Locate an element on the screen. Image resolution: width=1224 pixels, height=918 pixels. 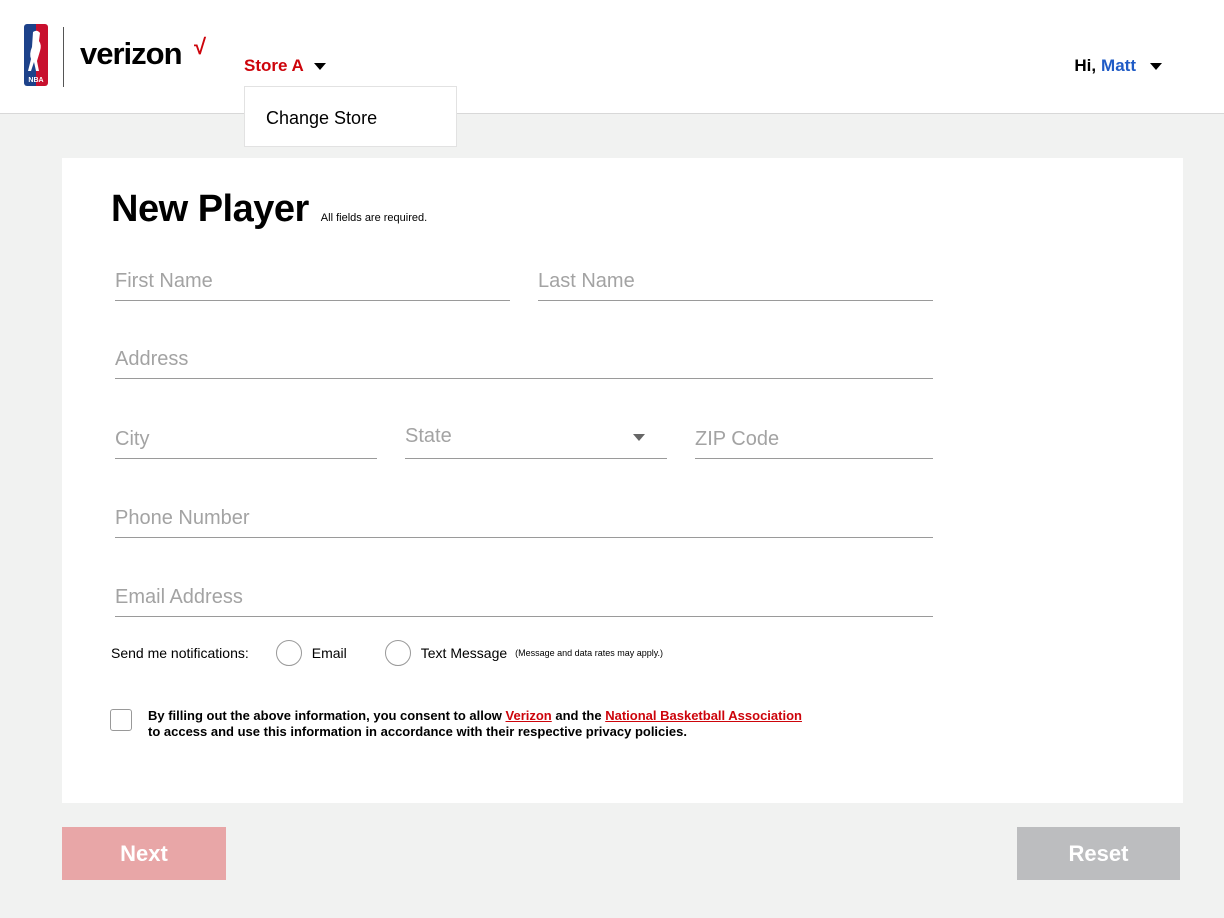
verizon-logo: verizon is located at coordinates (131, 53).